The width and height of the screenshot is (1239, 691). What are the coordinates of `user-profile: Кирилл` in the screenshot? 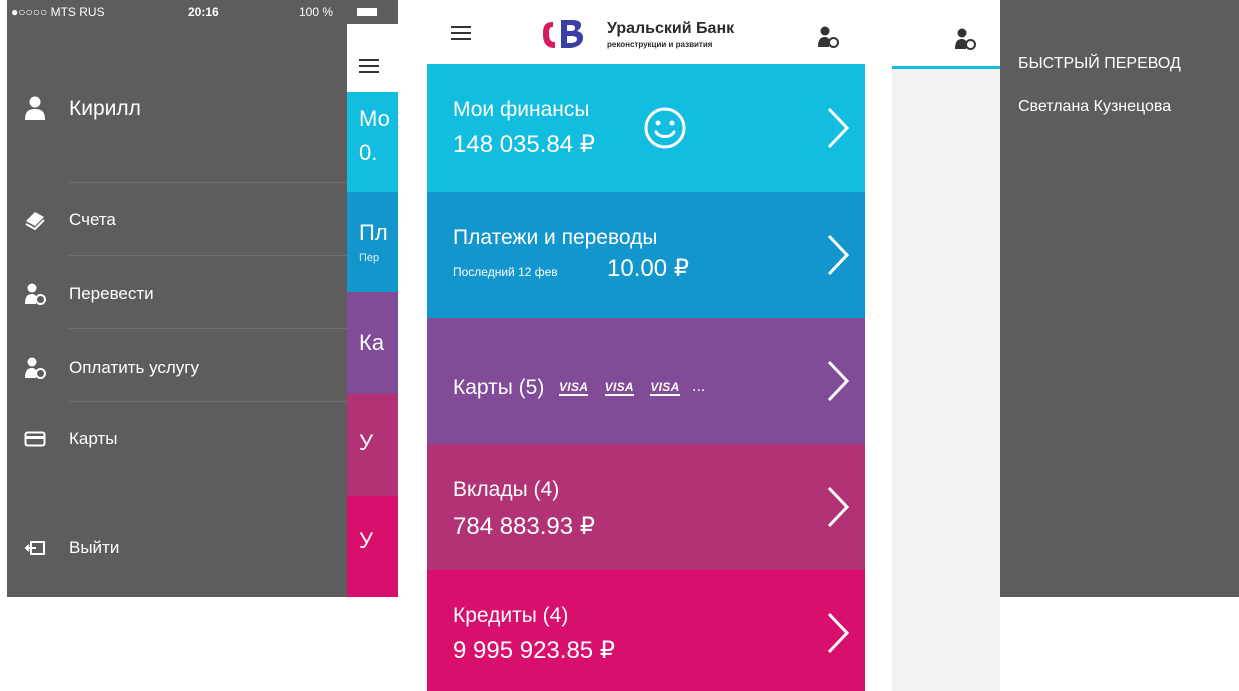 It's located at (177, 112).